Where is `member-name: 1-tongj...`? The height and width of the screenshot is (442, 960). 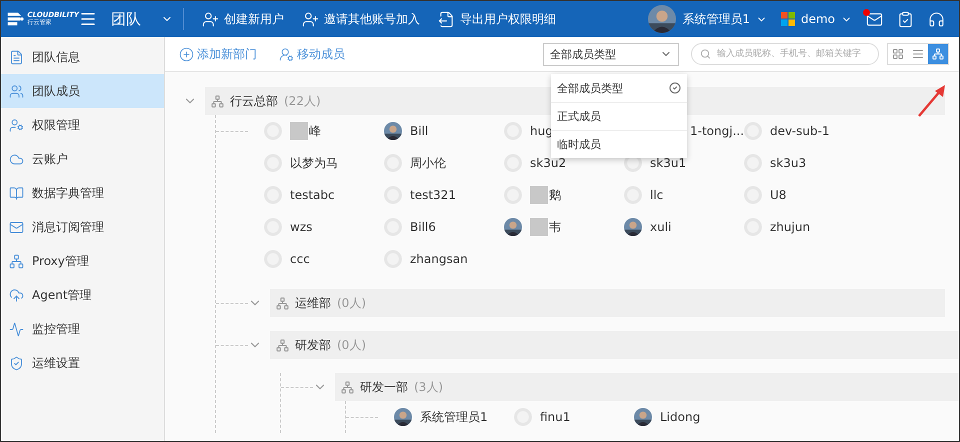
member-name: 1-tongj... is located at coordinates (717, 131).